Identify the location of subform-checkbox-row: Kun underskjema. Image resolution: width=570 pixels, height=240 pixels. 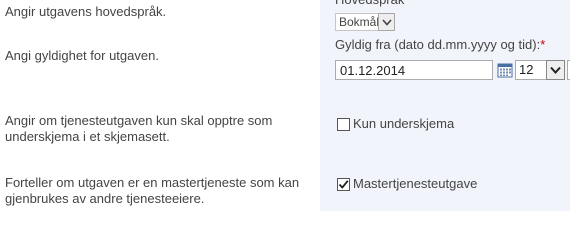
(395, 124).